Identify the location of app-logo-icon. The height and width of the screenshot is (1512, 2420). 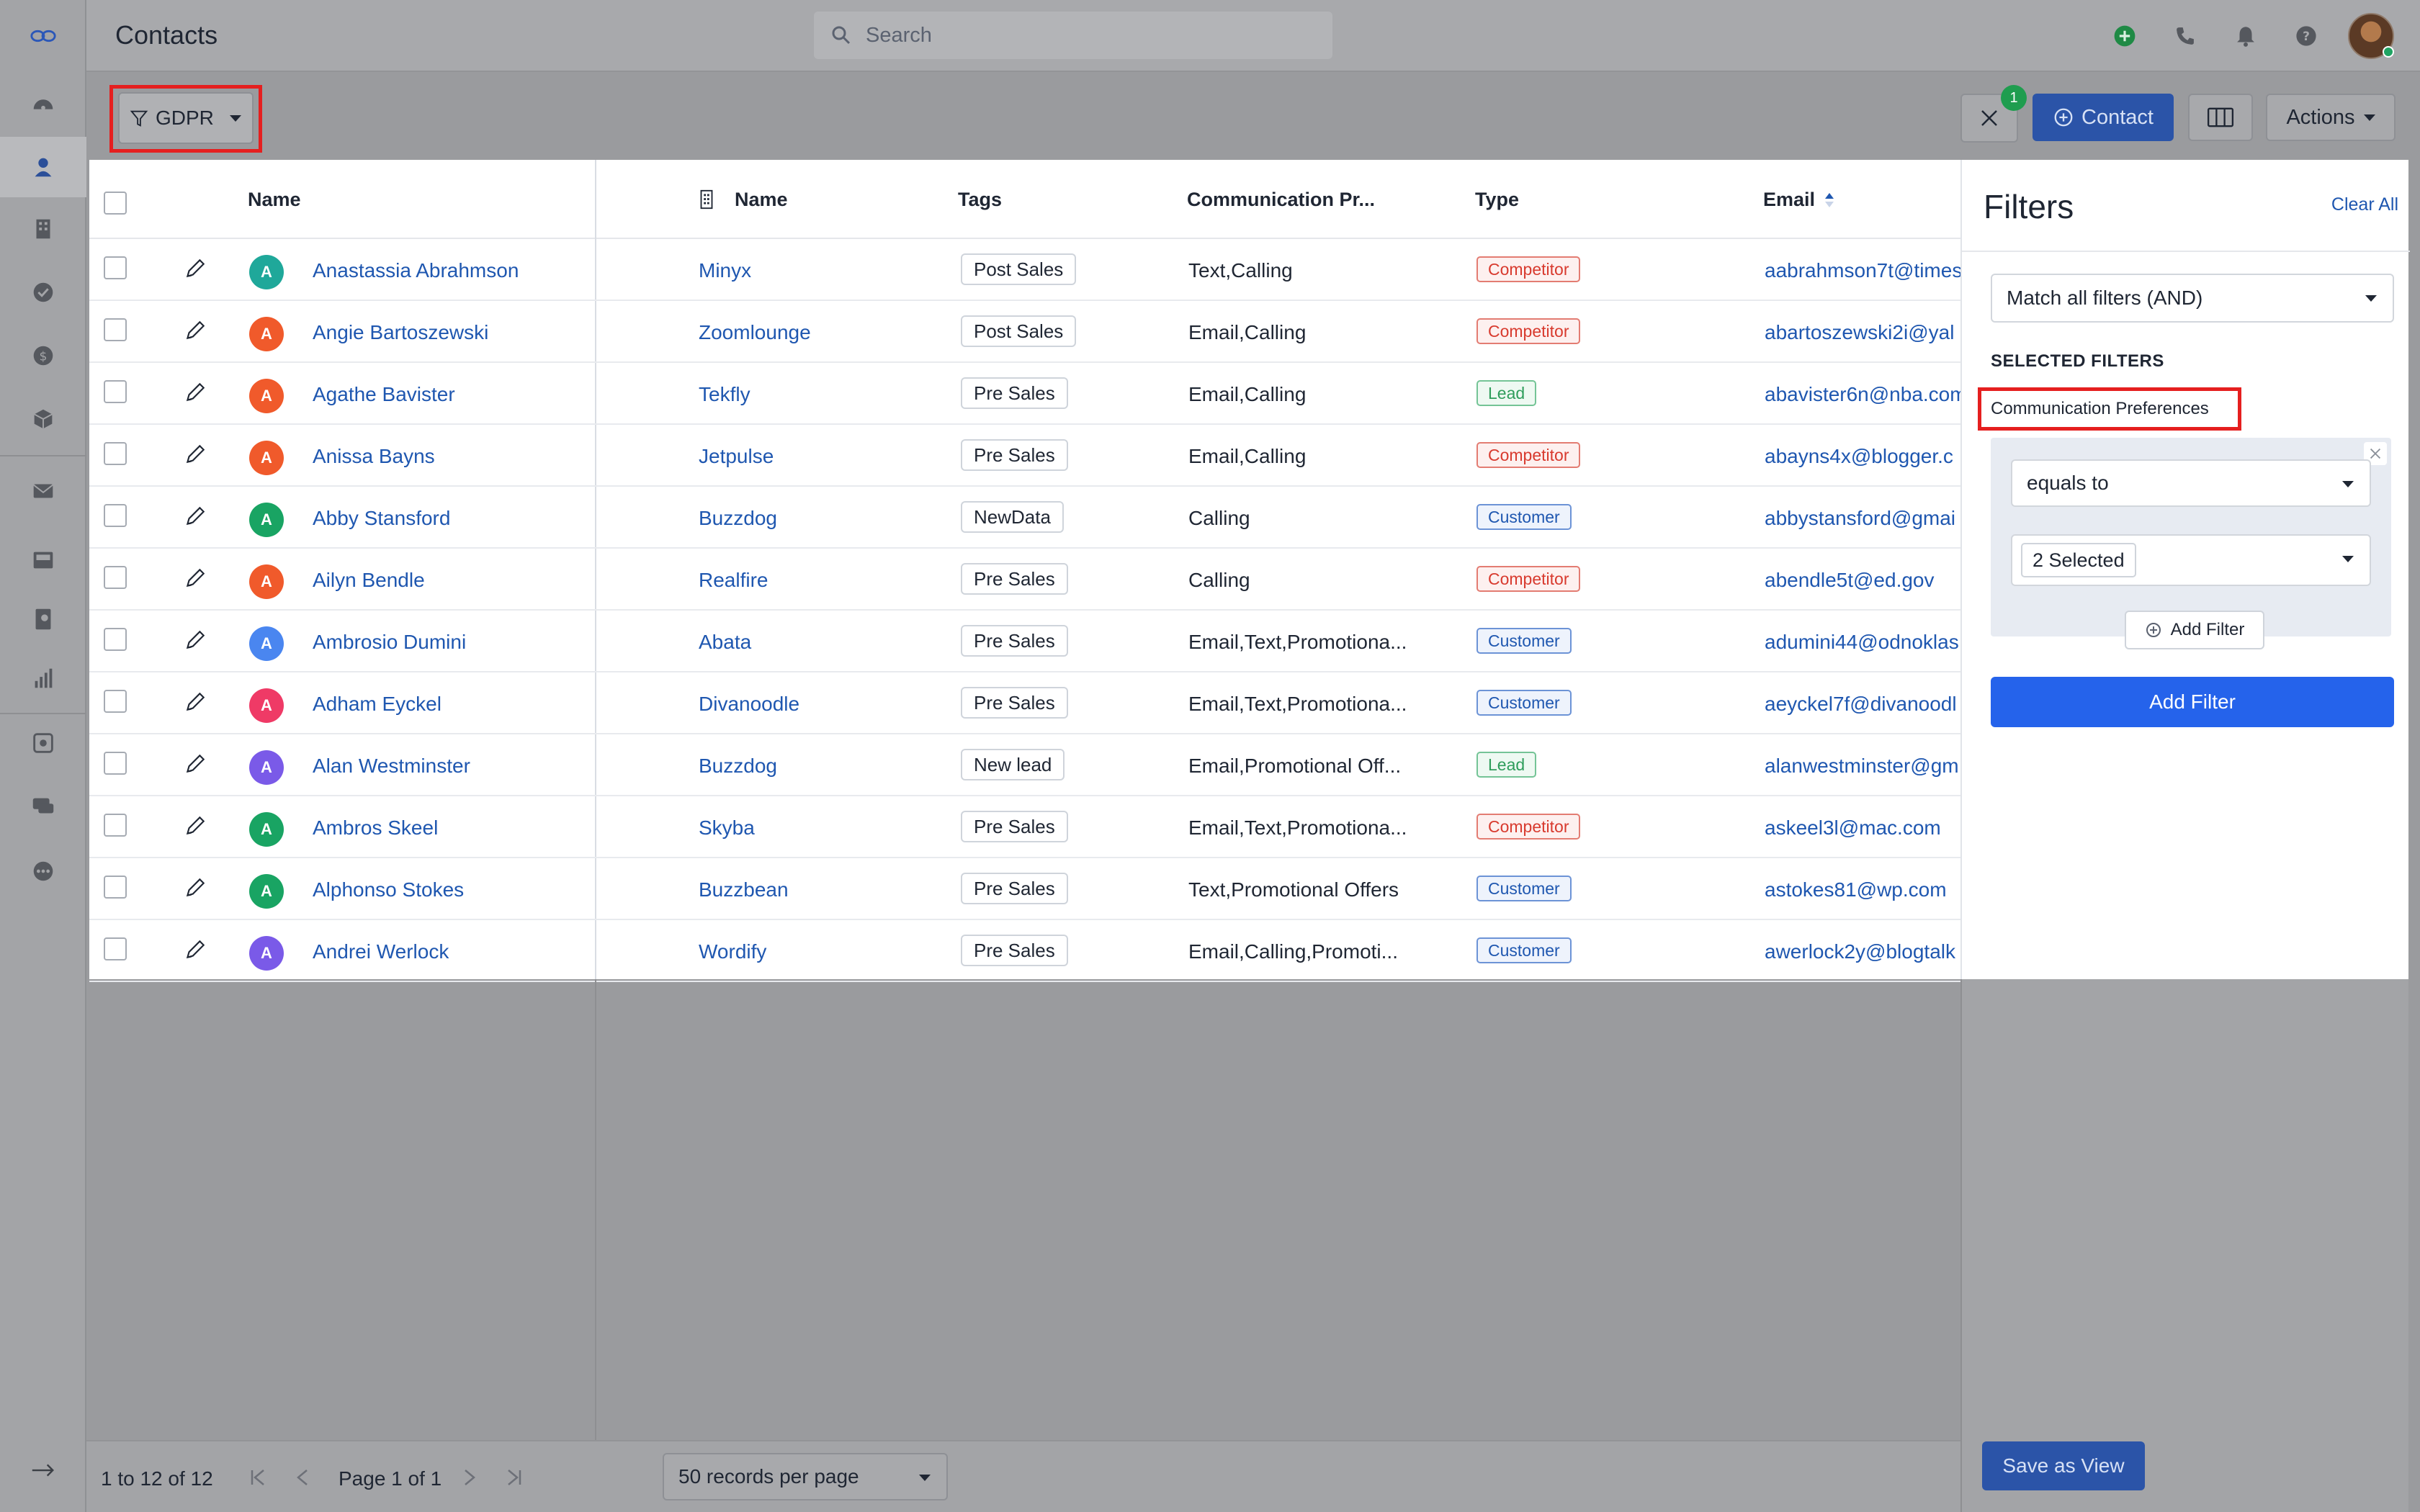
(43, 36).